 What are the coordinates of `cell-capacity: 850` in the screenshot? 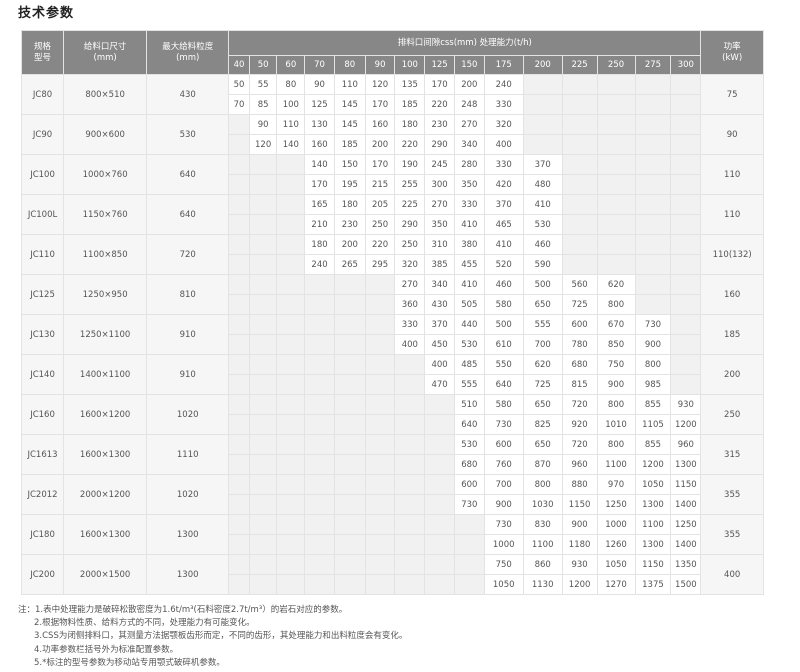 It's located at (616, 344).